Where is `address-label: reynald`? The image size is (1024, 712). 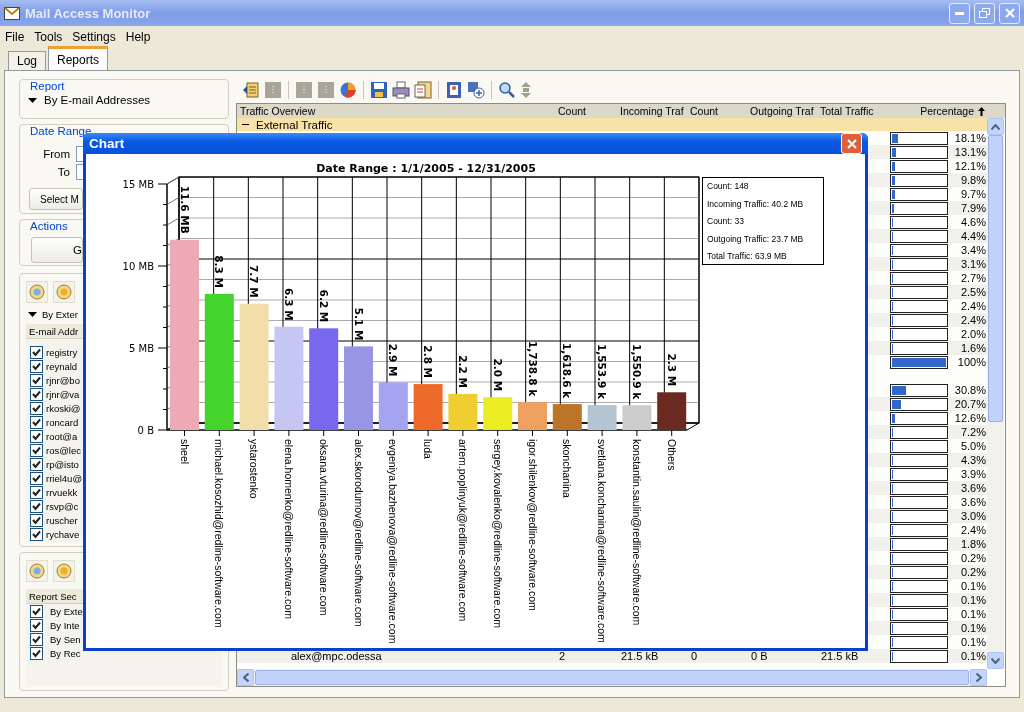
address-label: reynald is located at coordinates (62, 366).